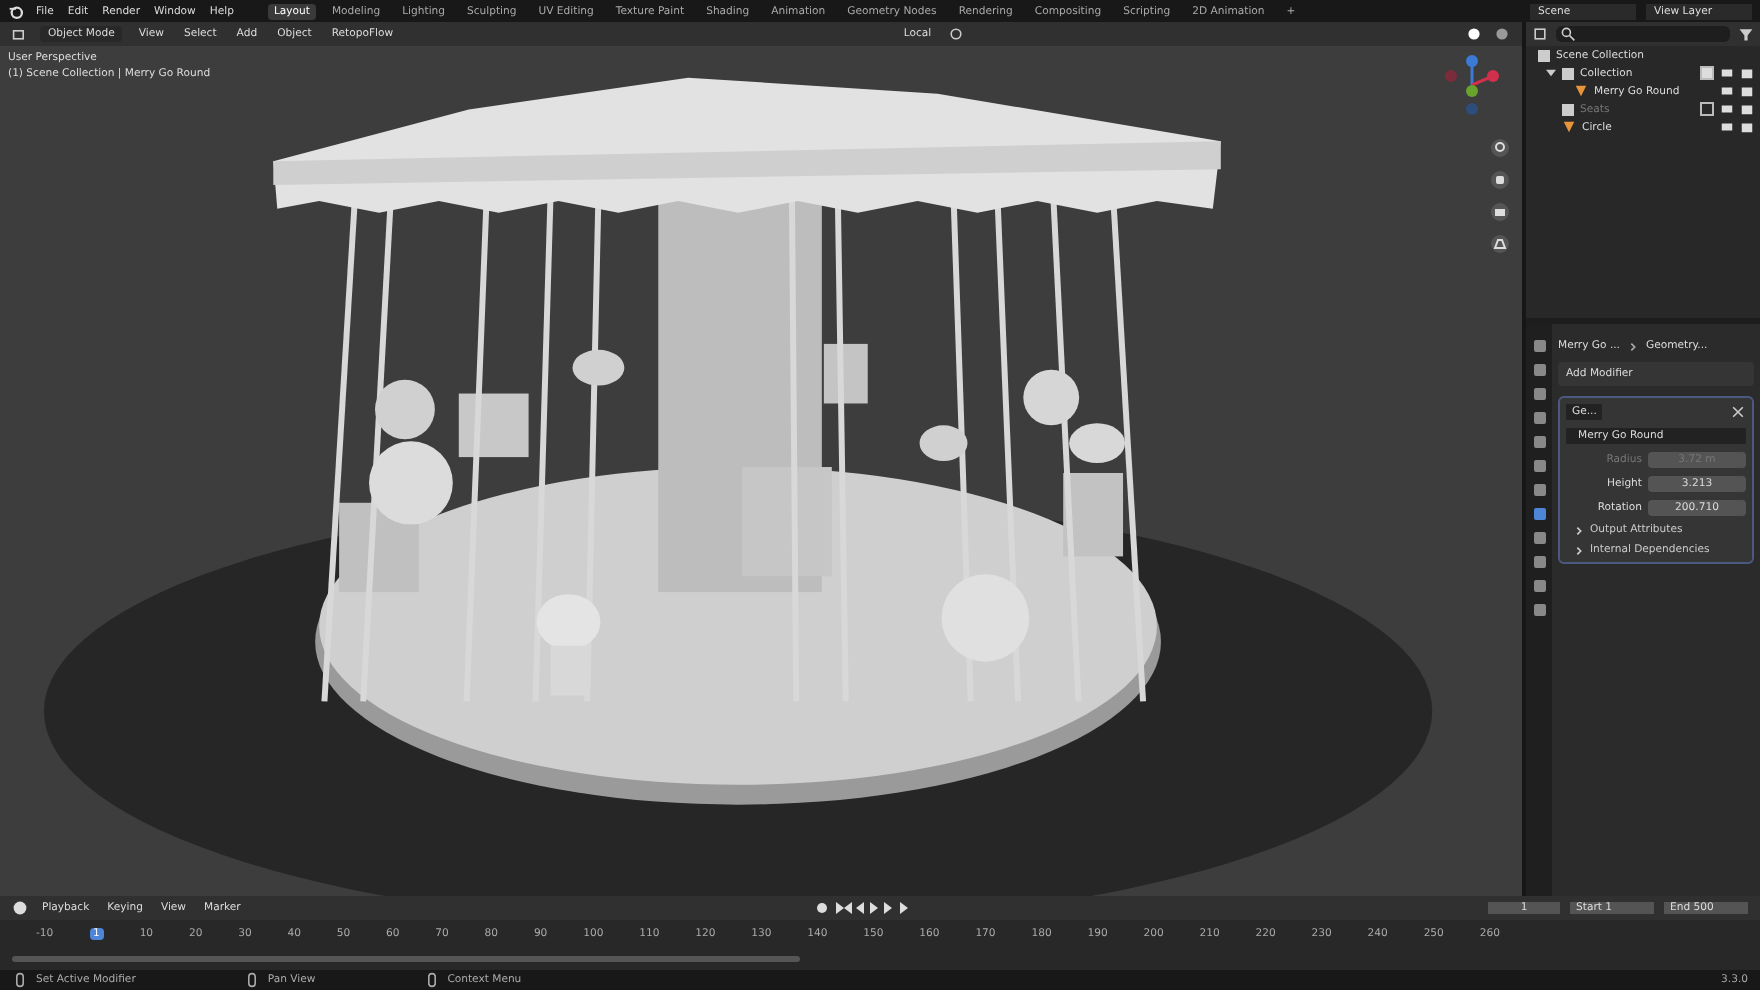  Describe the element at coordinates (1738, 412) in the screenshot. I see `close-icon` at that location.